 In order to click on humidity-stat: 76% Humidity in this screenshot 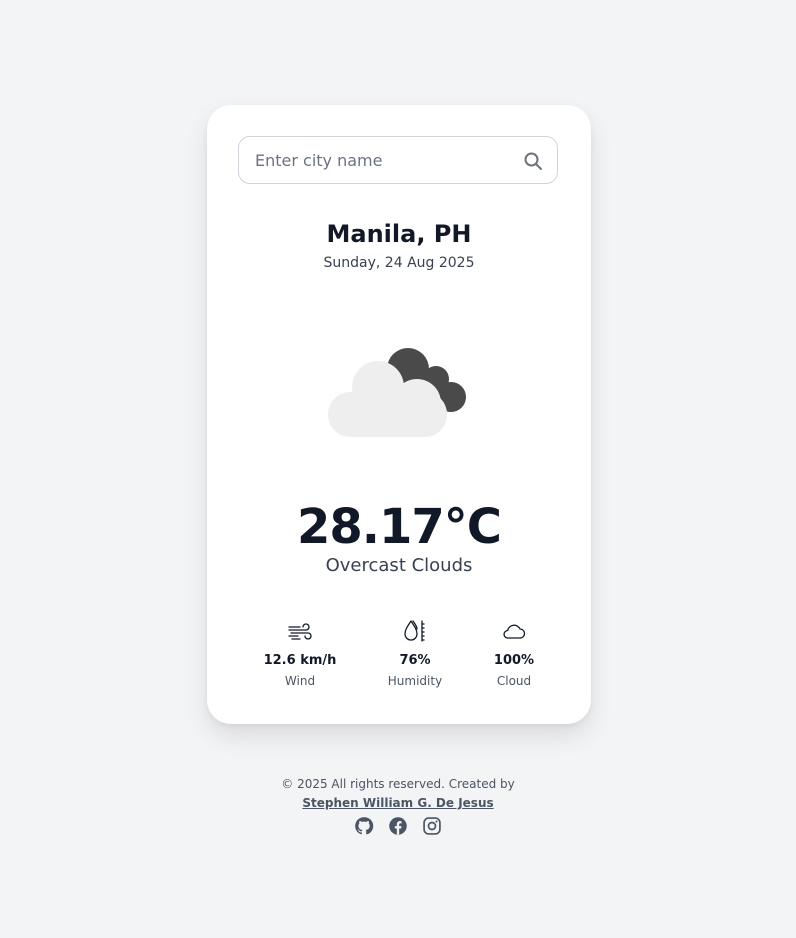, I will do `click(415, 652)`.